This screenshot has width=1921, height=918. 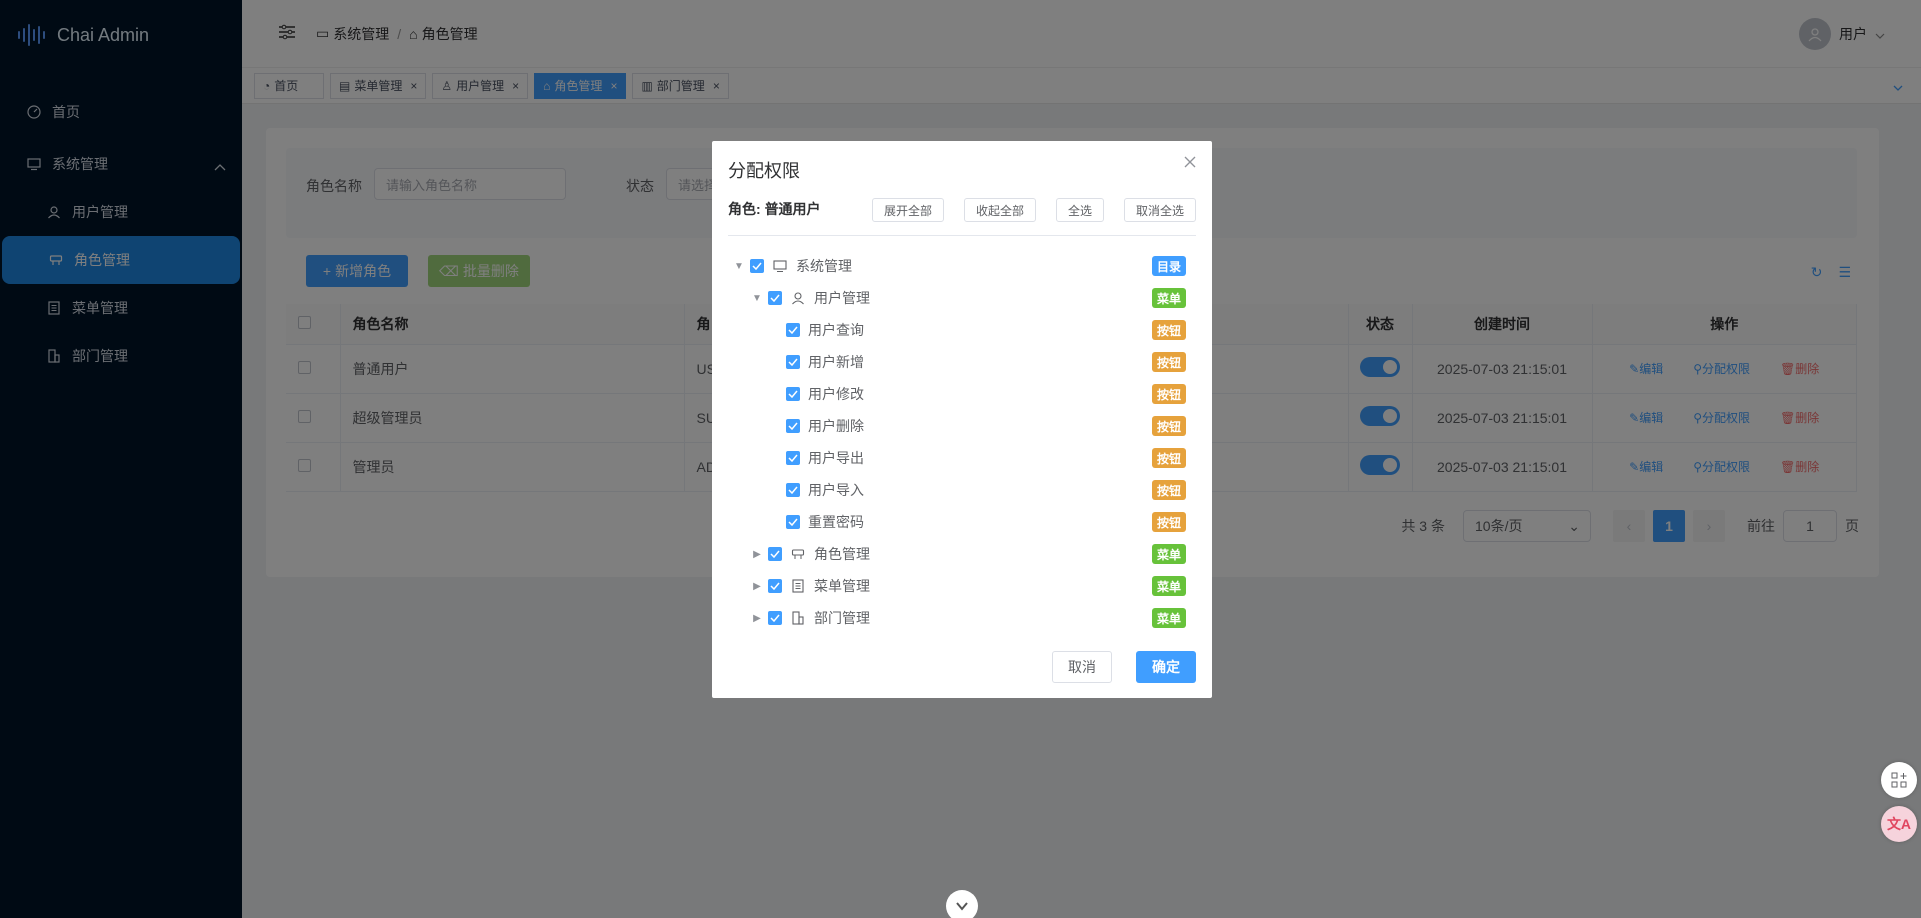 What do you see at coordinates (836, 426) in the screenshot?
I see `tree-node-label: 用户删除` at bounding box center [836, 426].